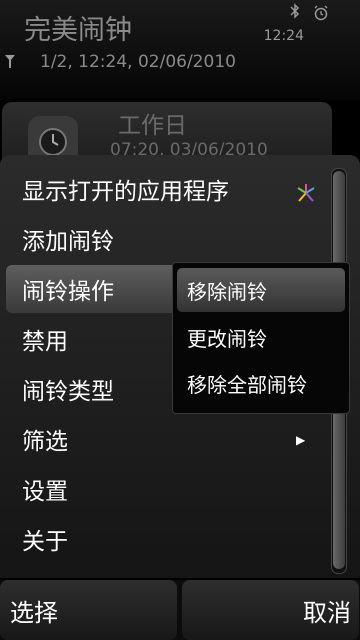  Describe the element at coordinates (247, 384) in the screenshot. I see `submenu-item-label: 移除全部闹铃` at that location.